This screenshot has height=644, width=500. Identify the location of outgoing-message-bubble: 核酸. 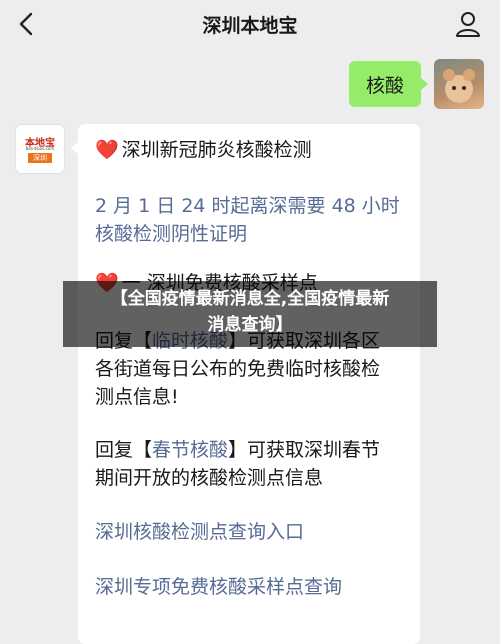
(388, 84).